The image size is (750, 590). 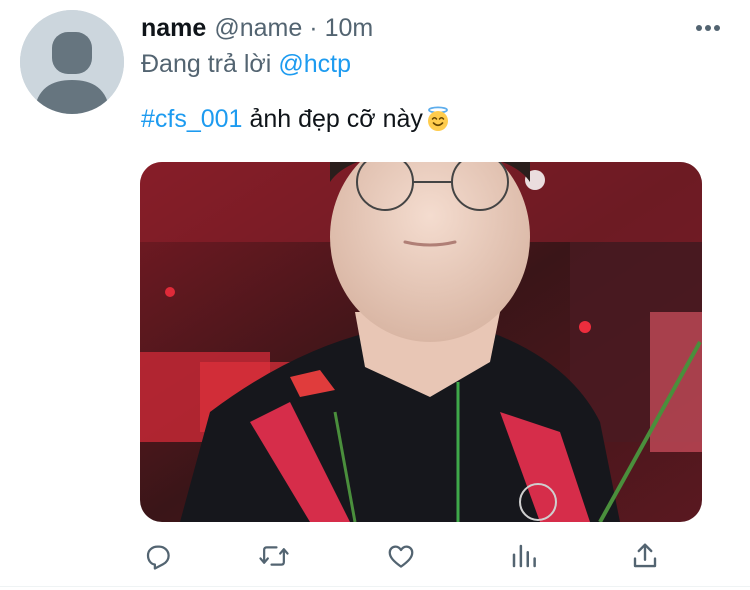 I want to click on reply-mention-link: @hctp, so click(x=314, y=64).